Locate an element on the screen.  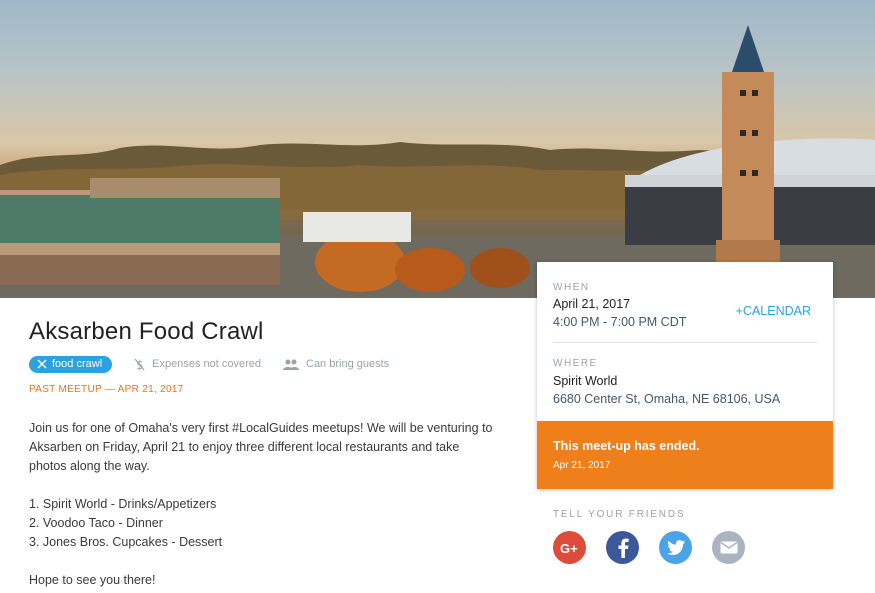
svg-text: G+ is located at coordinates (569, 548).